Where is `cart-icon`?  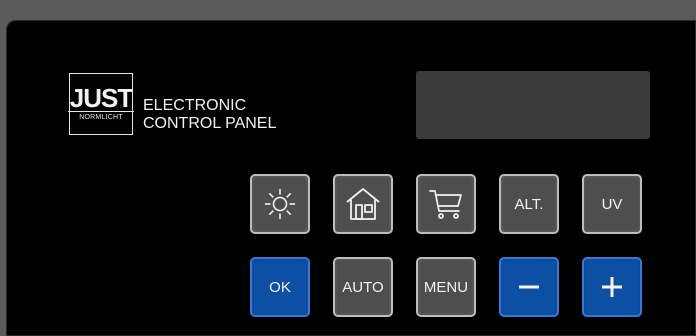 cart-icon is located at coordinates (446, 204).